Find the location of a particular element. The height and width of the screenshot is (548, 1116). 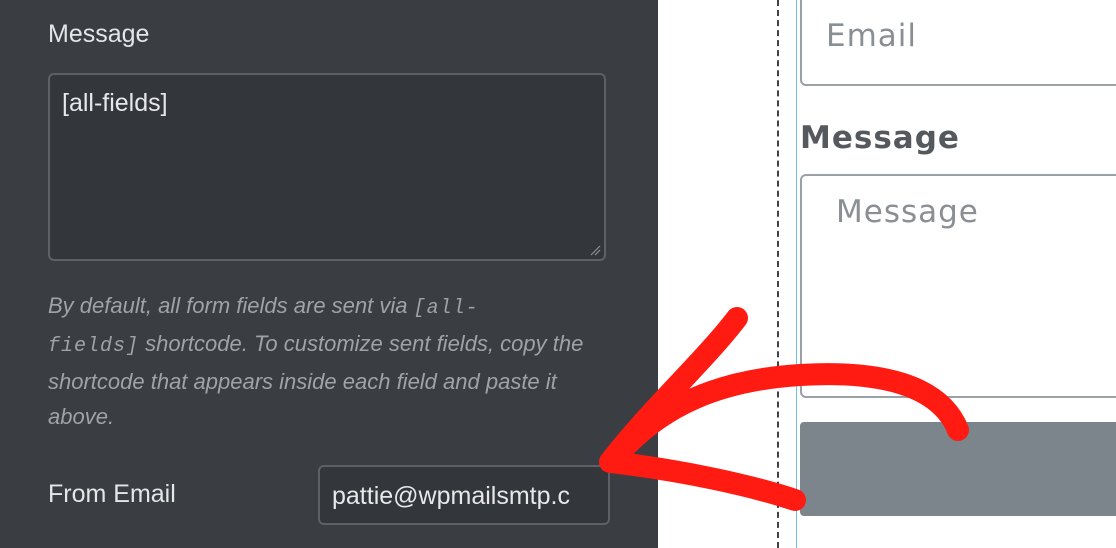

resize-grip-icon is located at coordinates (595, 250).